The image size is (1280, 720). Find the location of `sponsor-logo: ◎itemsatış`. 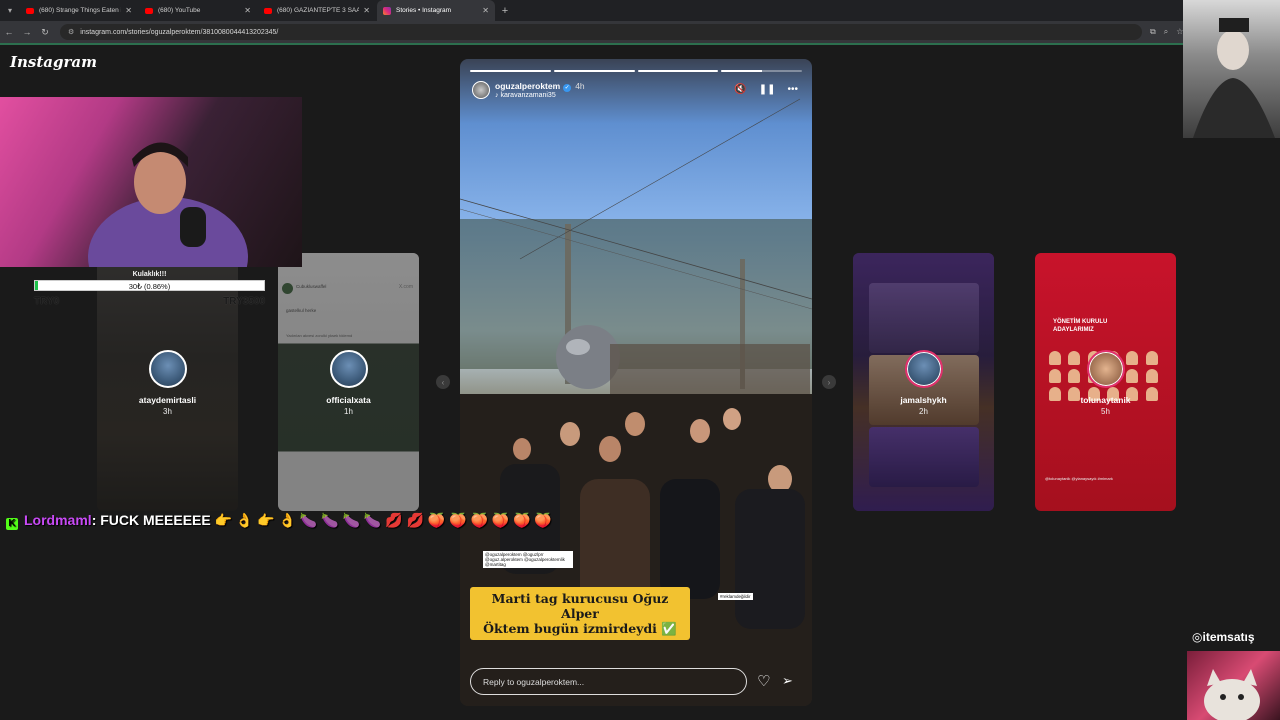

sponsor-logo: ◎itemsatış is located at coordinates (1223, 637).